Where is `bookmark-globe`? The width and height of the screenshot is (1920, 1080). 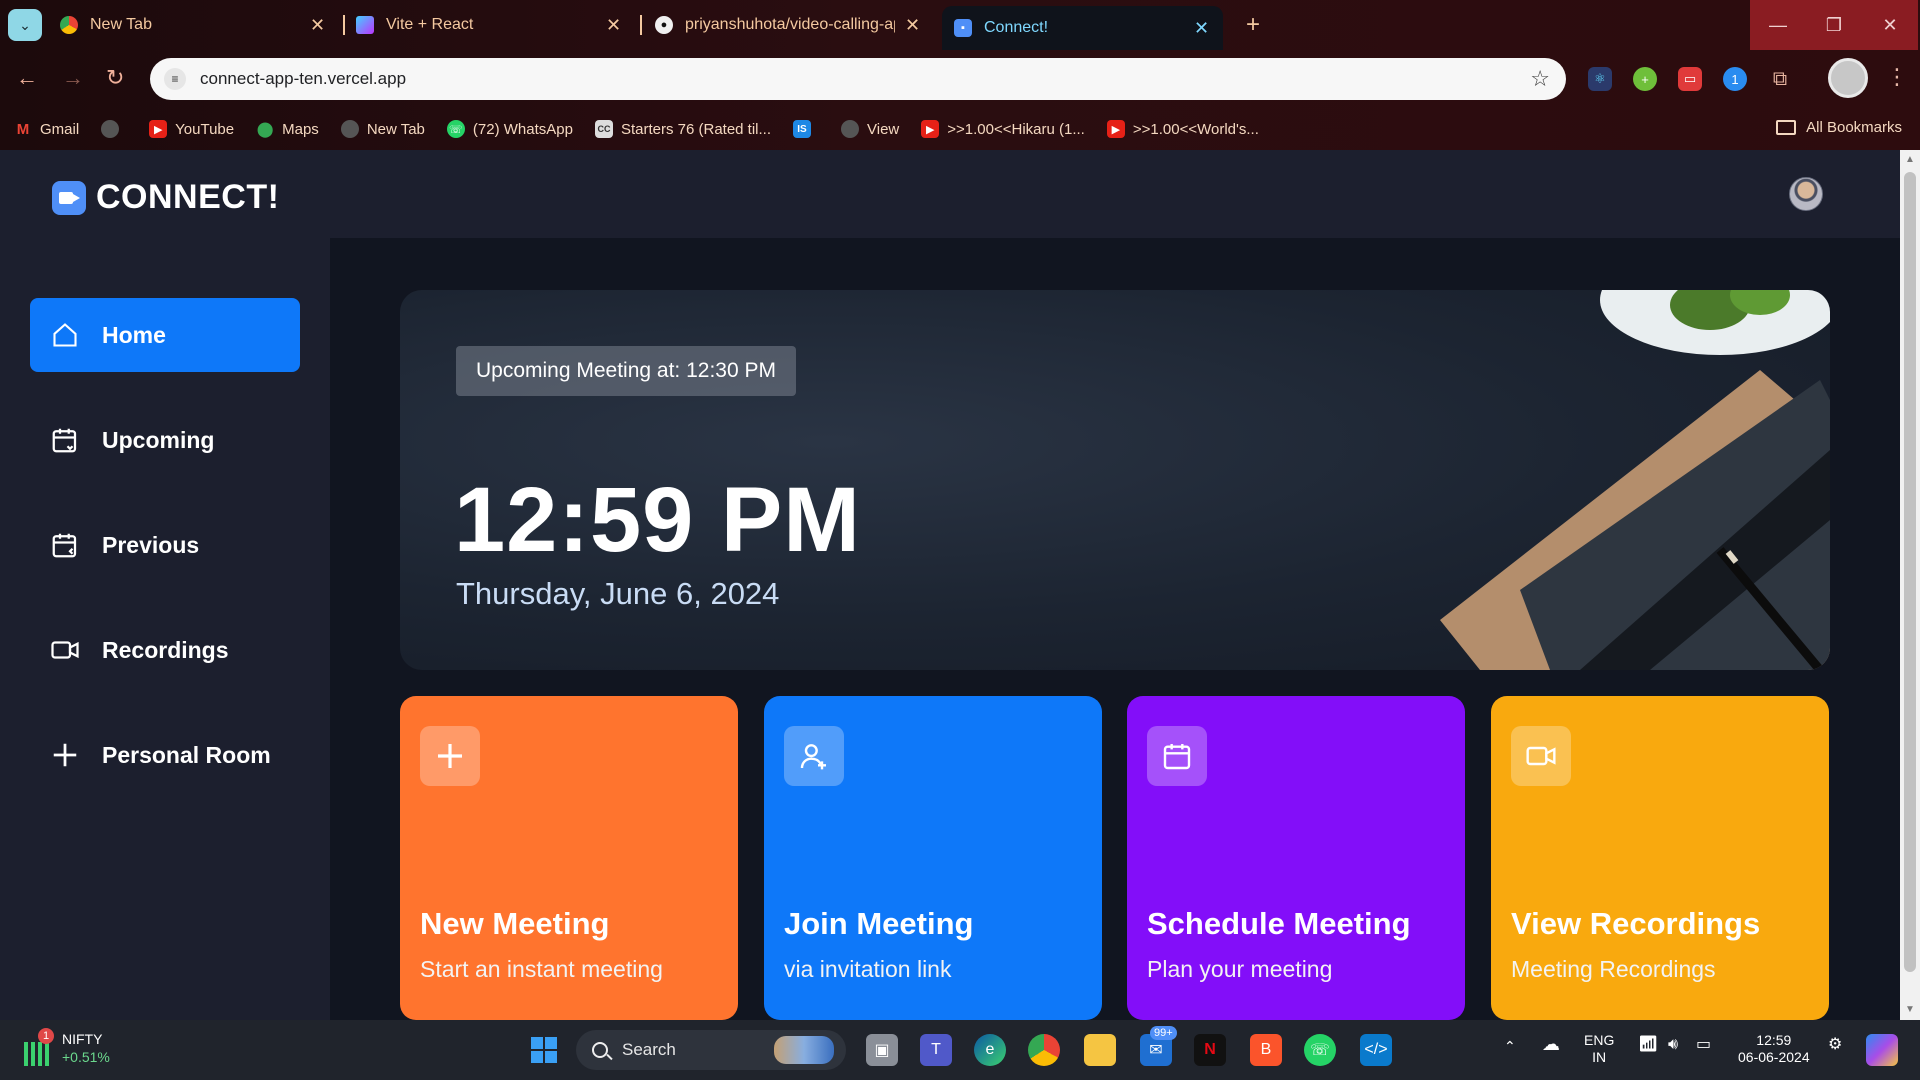
bookmark-globe is located at coordinates (114, 129).